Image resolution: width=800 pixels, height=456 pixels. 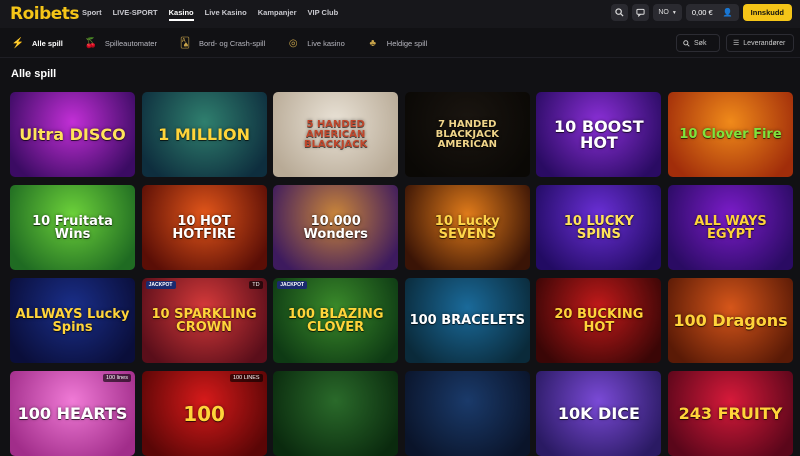 I want to click on nav-live-sport: LIVE-SPORT, so click(x=135, y=14).